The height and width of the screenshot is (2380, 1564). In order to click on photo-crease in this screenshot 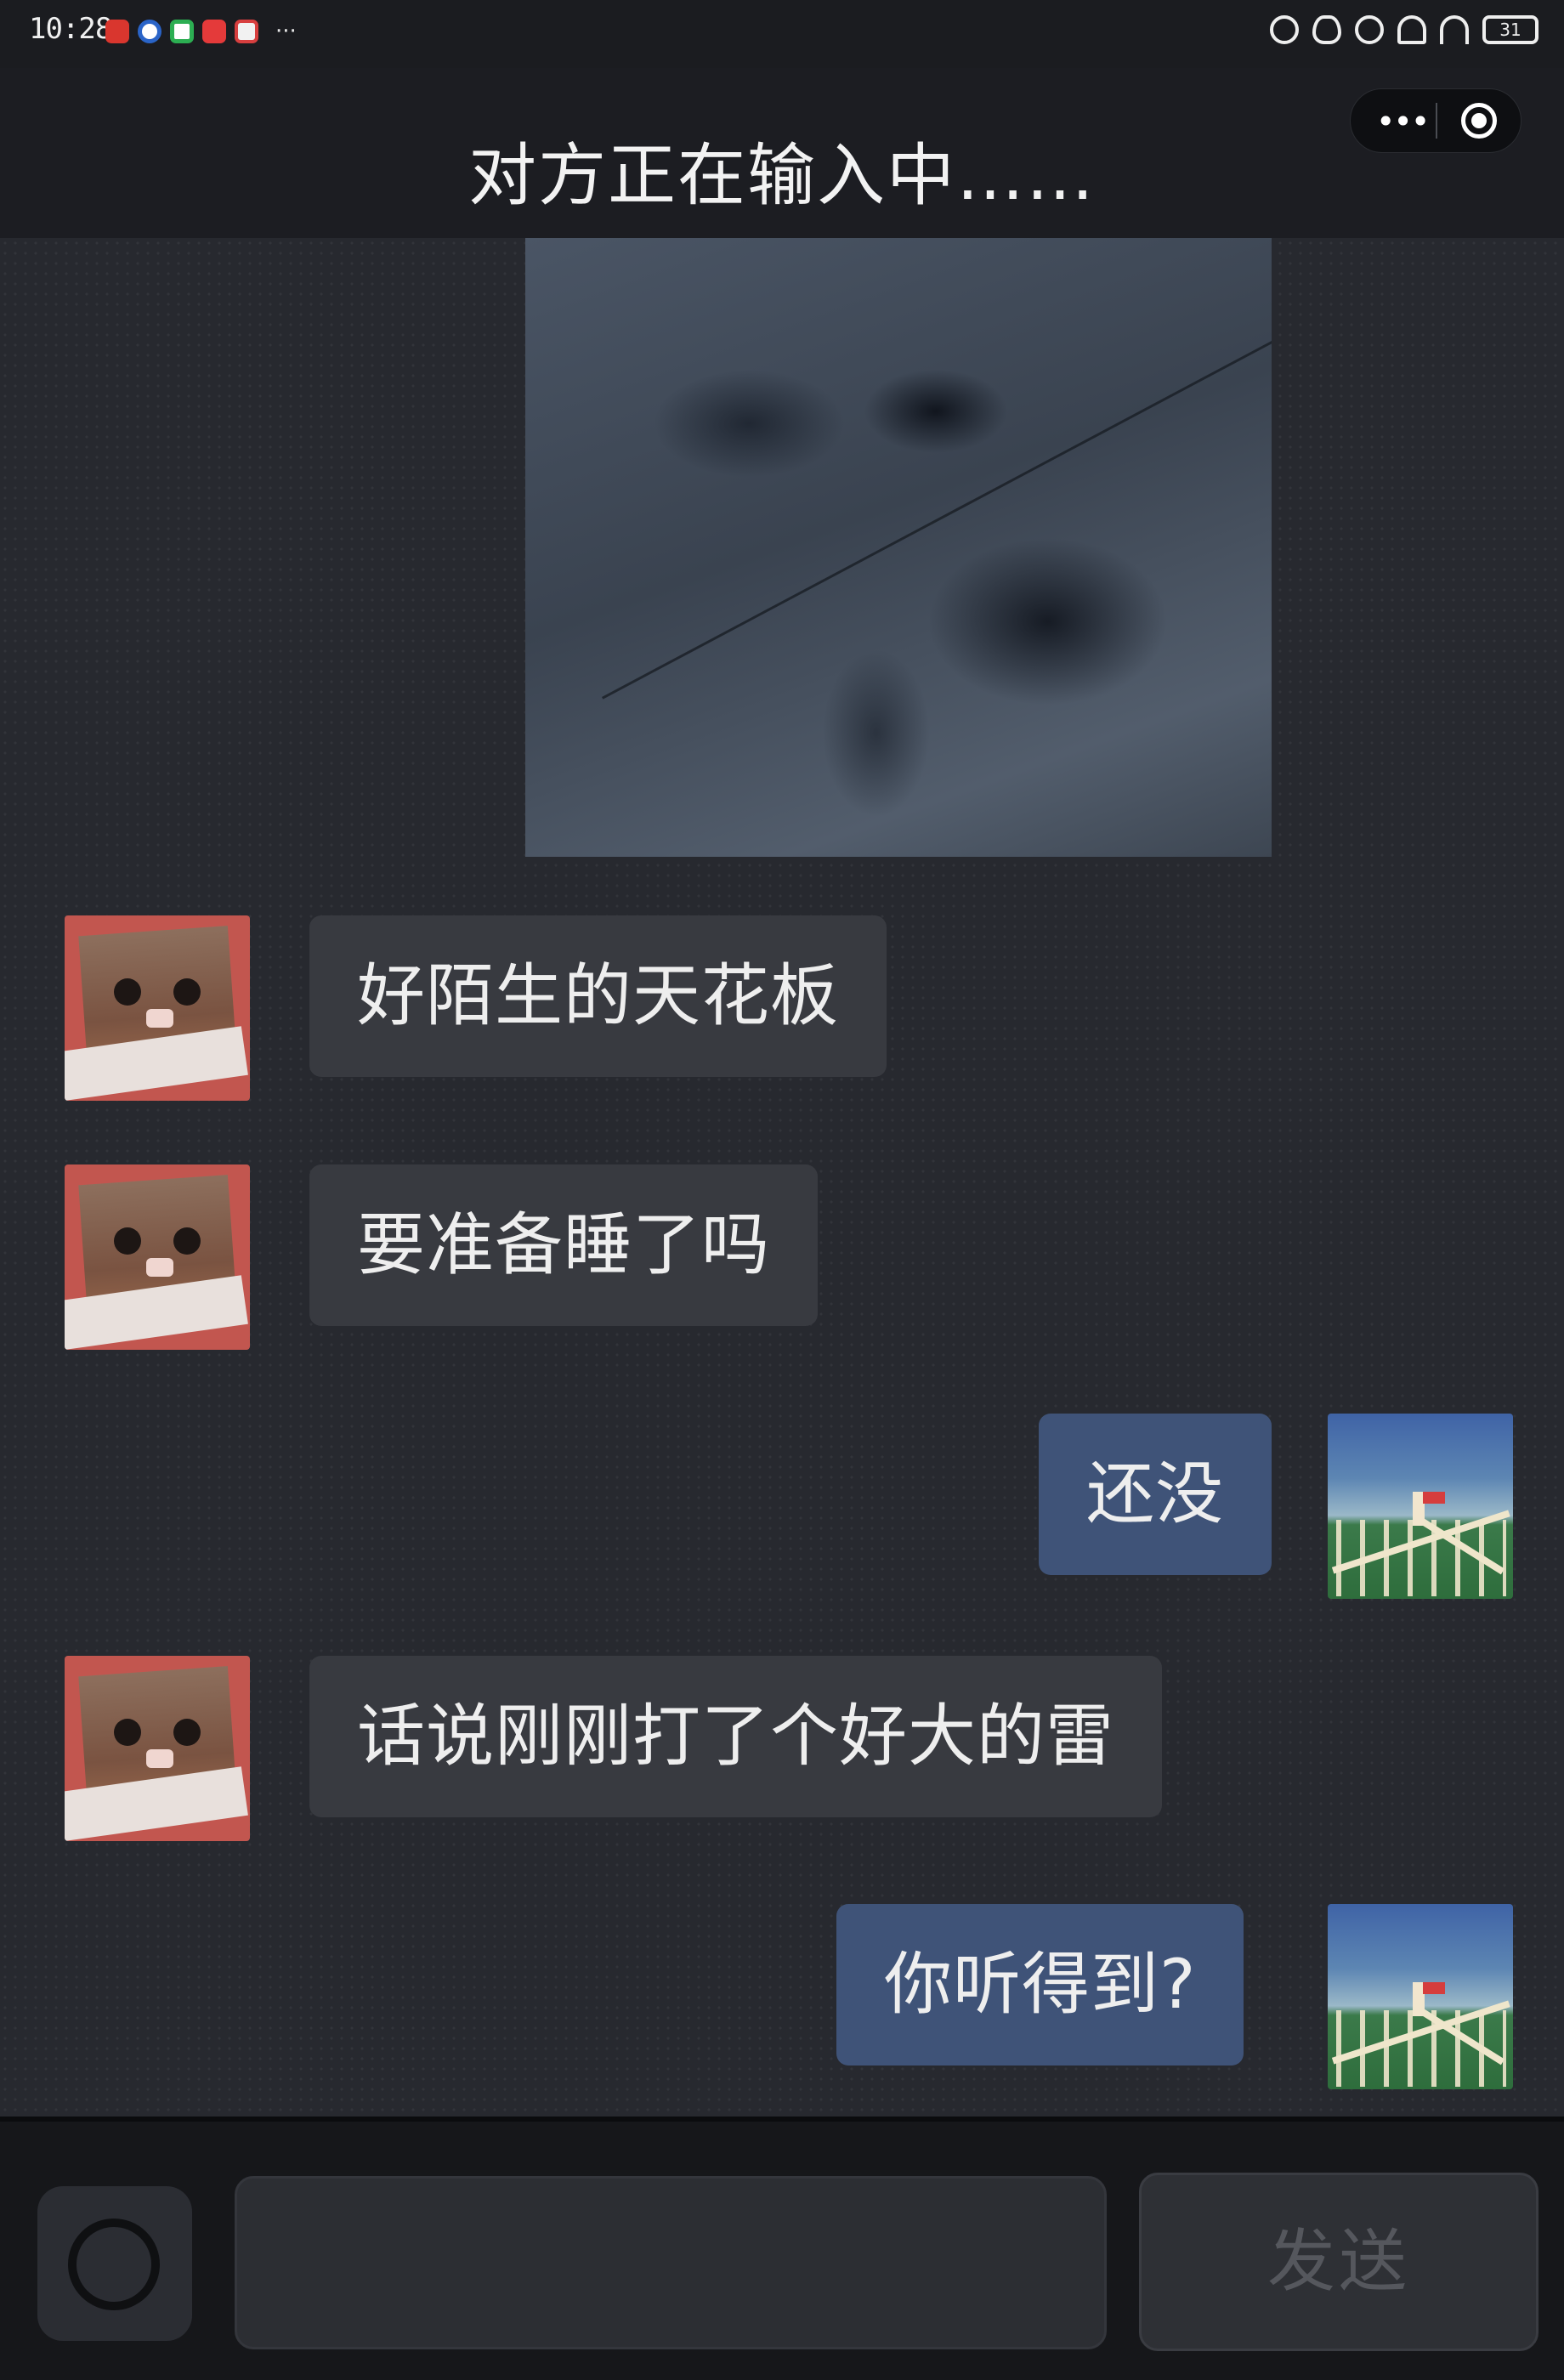, I will do `click(937, 499)`.